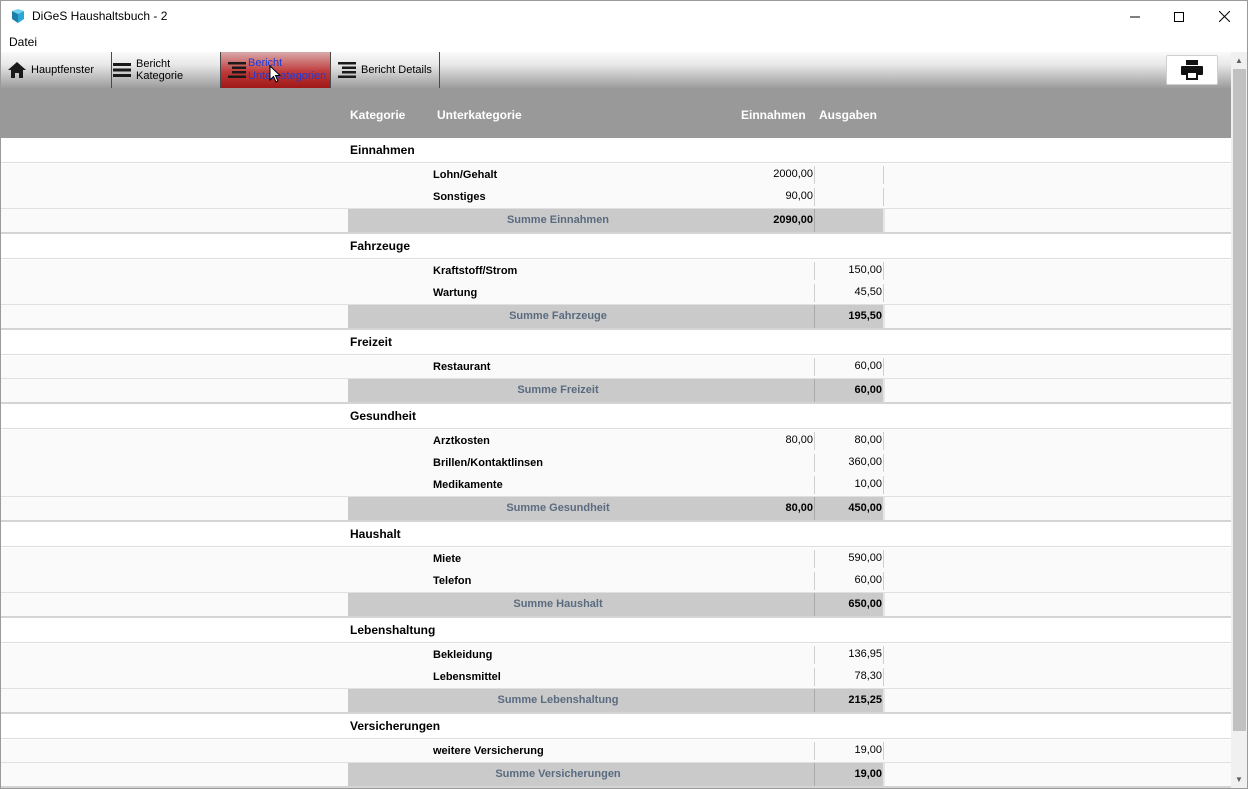 The image size is (1248, 789). Describe the element at coordinates (616, 787) in the screenshot. I see `group-separator` at that location.